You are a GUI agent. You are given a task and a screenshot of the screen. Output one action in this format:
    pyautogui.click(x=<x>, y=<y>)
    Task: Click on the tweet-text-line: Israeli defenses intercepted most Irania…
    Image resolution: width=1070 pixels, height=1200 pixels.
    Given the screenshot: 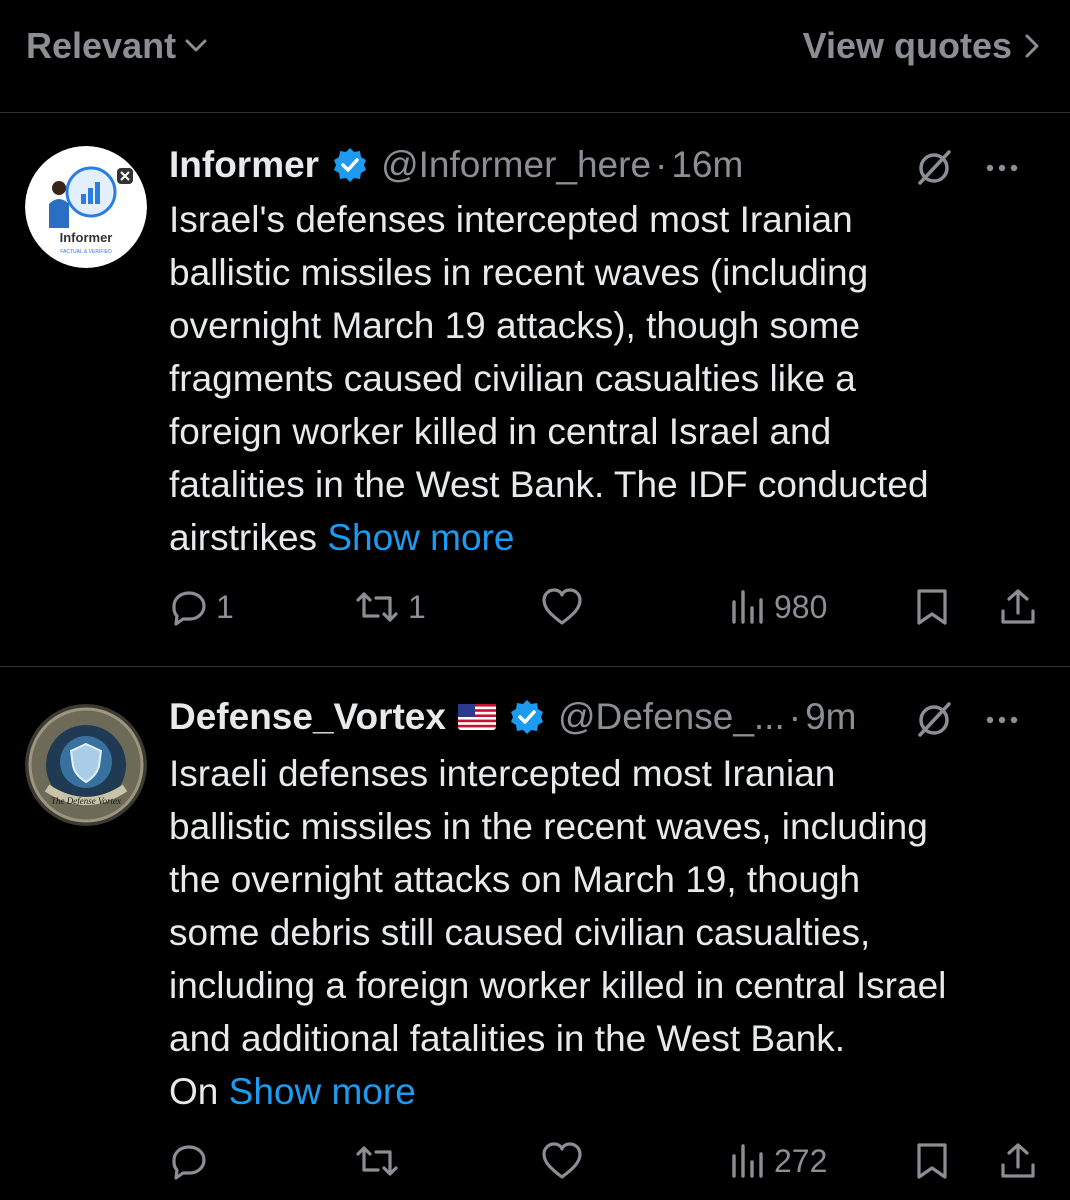 What is the action you would take?
    pyautogui.click(x=502, y=773)
    